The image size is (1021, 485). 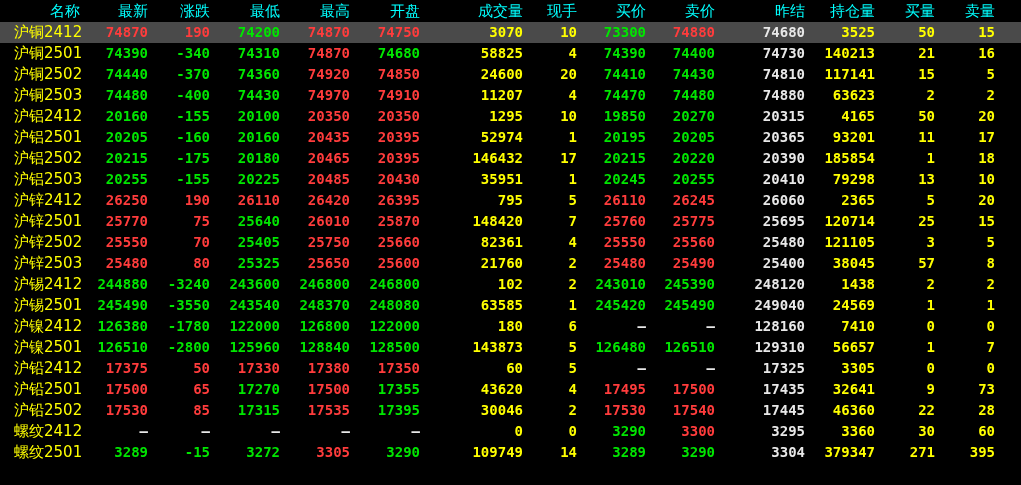 I want to click on table-cell: -15, so click(x=197, y=452).